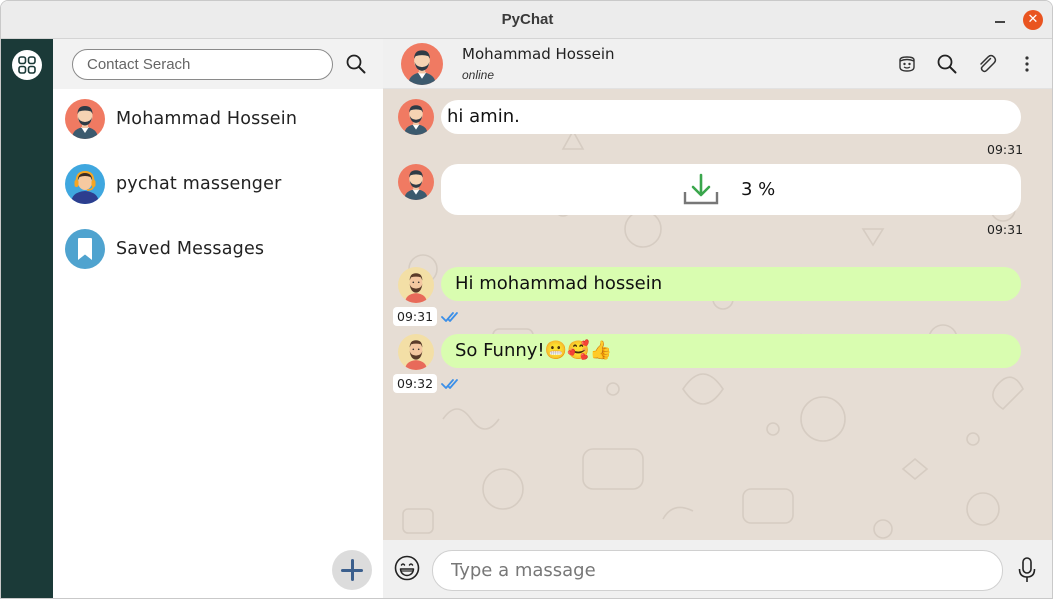 The width and height of the screenshot is (1053, 599). Describe the element at coordinates (731, 189) in the screenshot. I see `file-message-bubble: 3 %` at that location.